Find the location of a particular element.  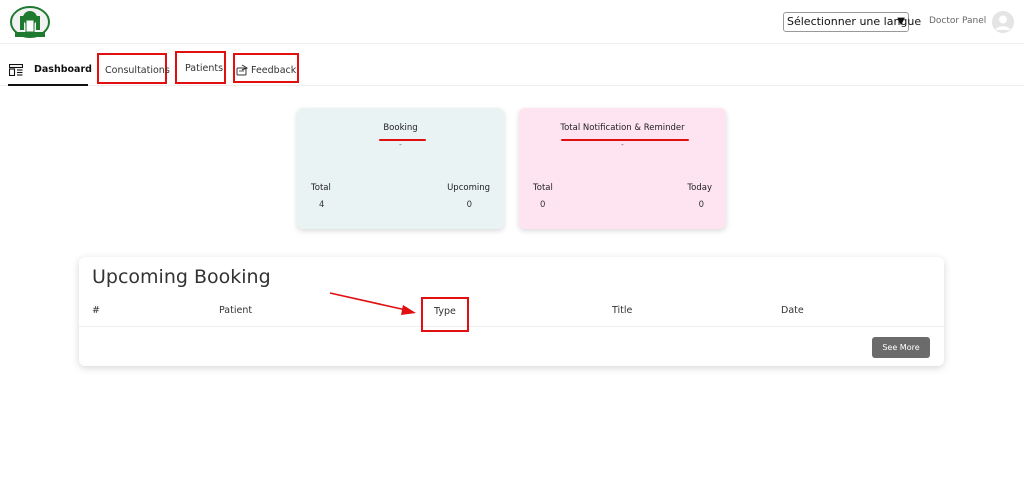

tab-patients: Patients is located at coordinates (200, 67).